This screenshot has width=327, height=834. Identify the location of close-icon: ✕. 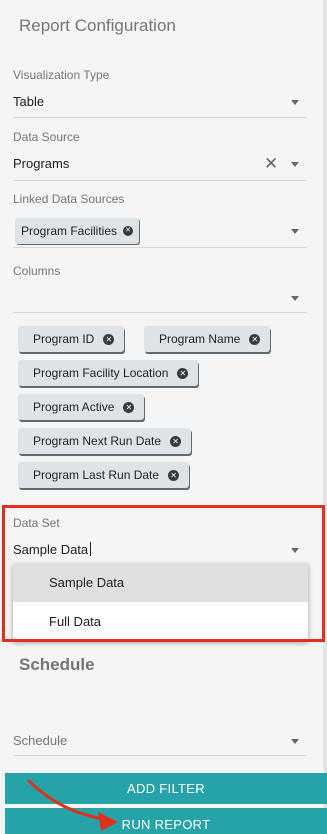
(271, 163).